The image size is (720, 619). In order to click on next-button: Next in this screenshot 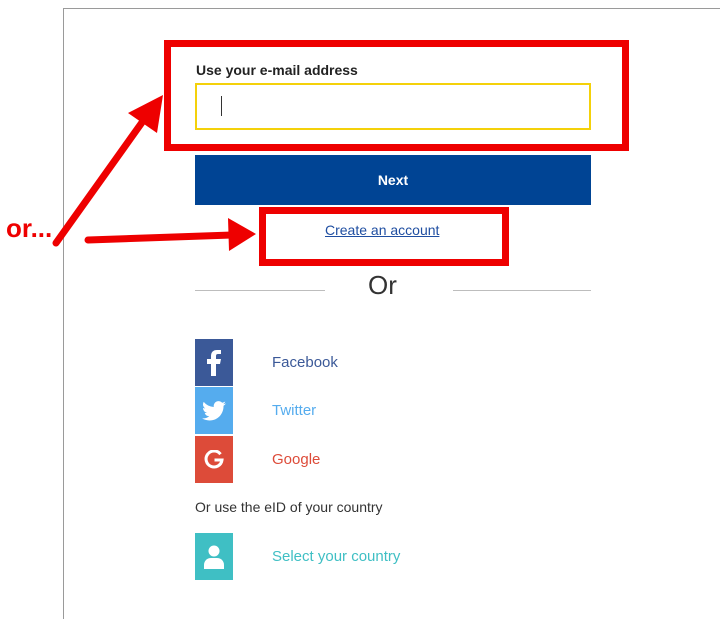, I will do `click(393, 180)`.